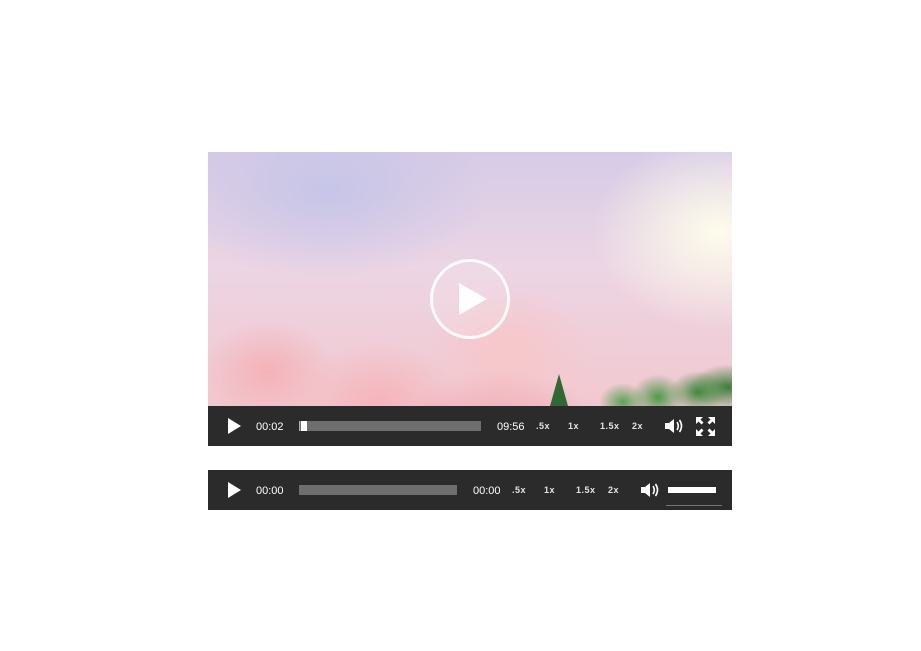  What do you see at coordinates (692, 490) in the screenshot?
I see `volume-slider` at bounding box center [692, 490].